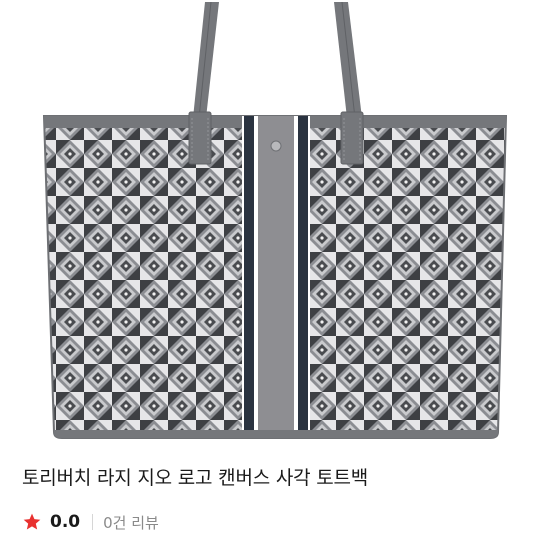 This screenshot has height=552, width=552. I want to click on star-icon, so click(32, 521).